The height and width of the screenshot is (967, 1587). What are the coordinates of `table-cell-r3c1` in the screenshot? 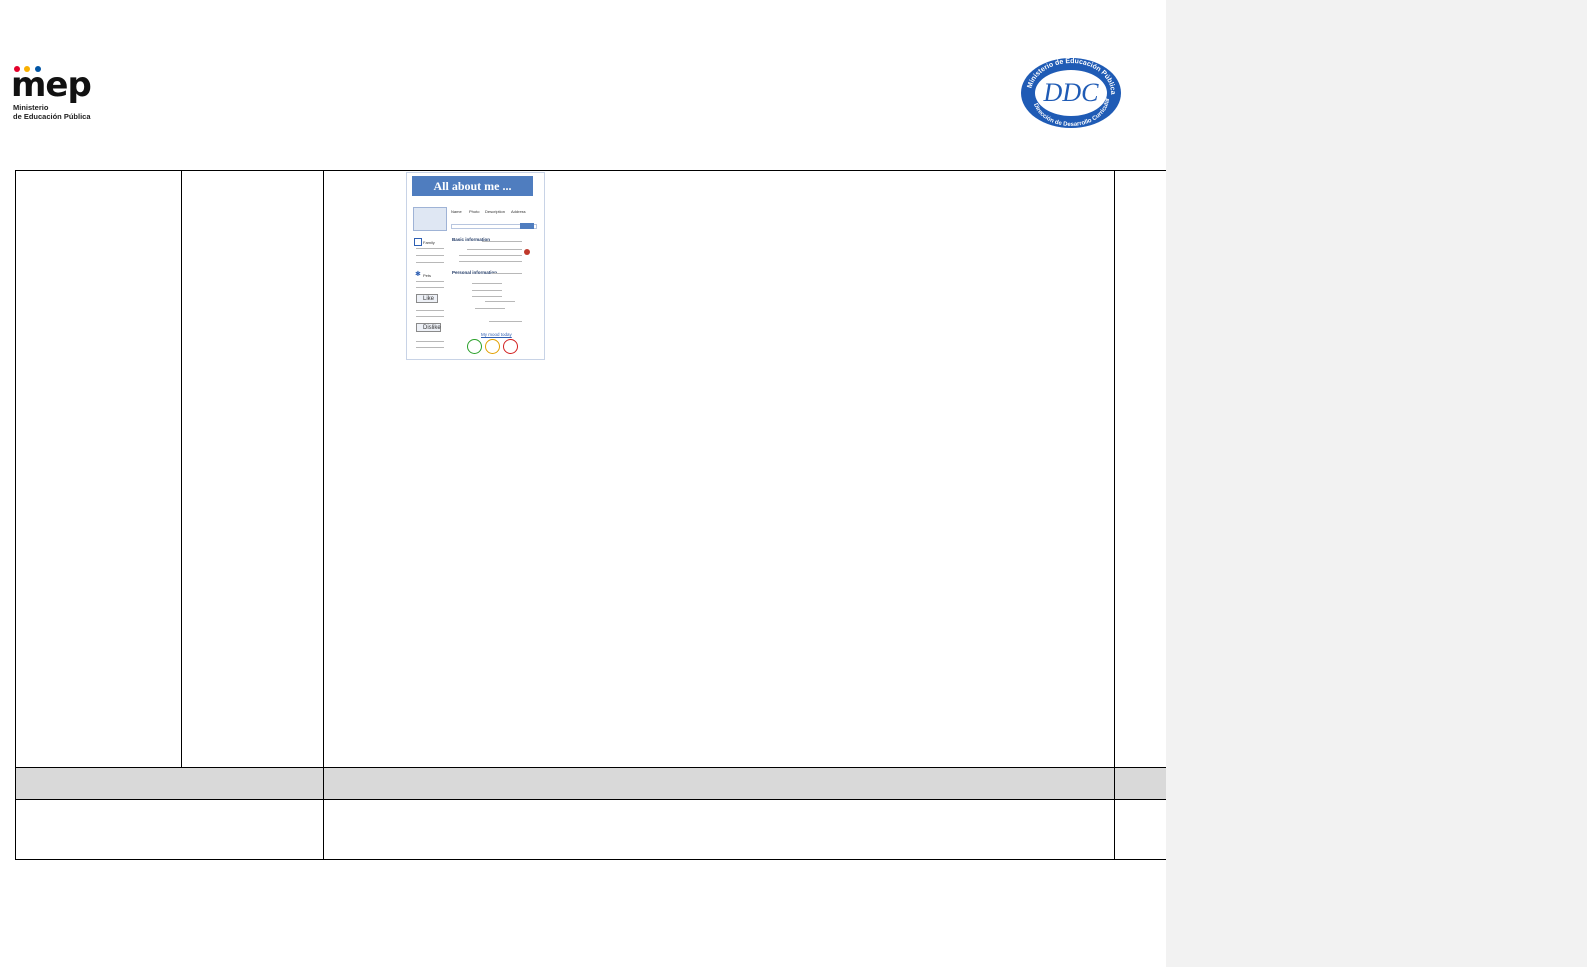 It's located at (169, 829).